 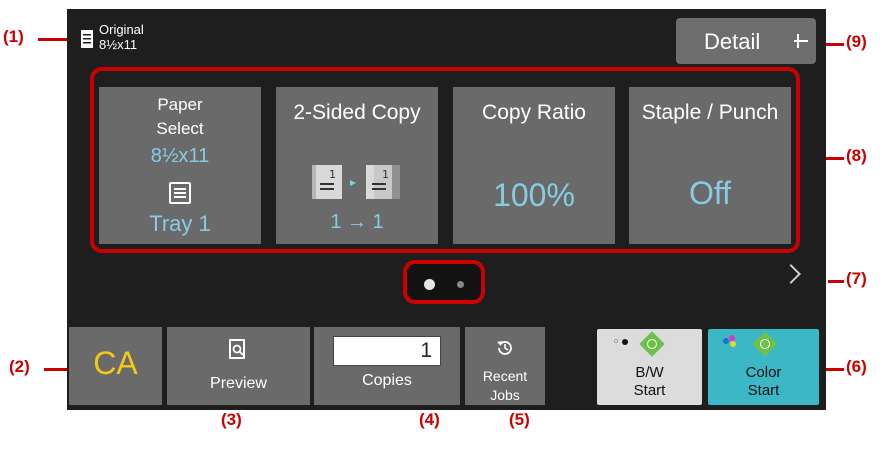 What do you see at coordinates (357, 222) in the screenshot?
I see `two-sided-copy-value: 1 → 1` at bounding box center [357, 222].